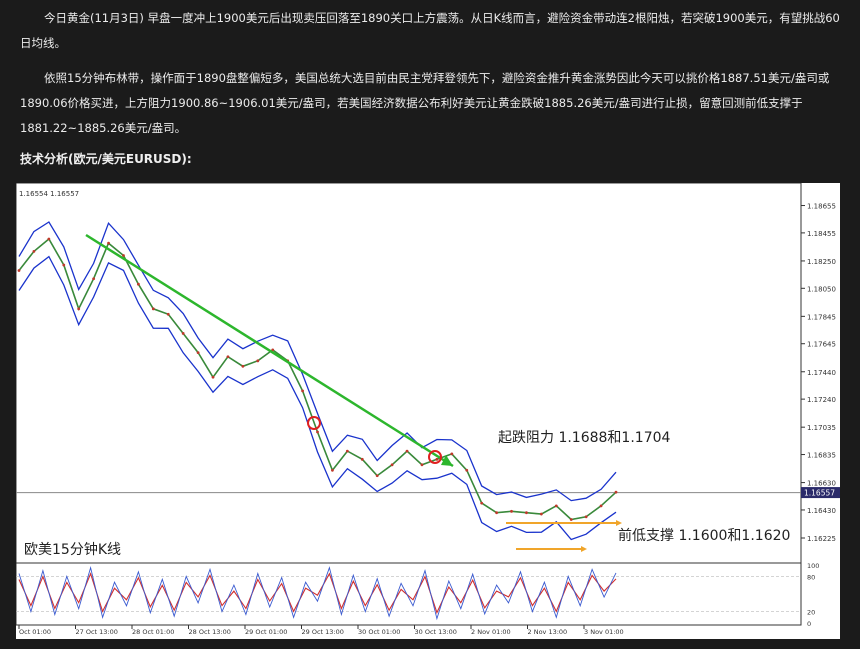 The width and height of the screenshot is (860, 649). Describe the element at coordinates (548, 632) in the screenshot. I see `x-tick-label: 2 Nov 13:00` at that location.